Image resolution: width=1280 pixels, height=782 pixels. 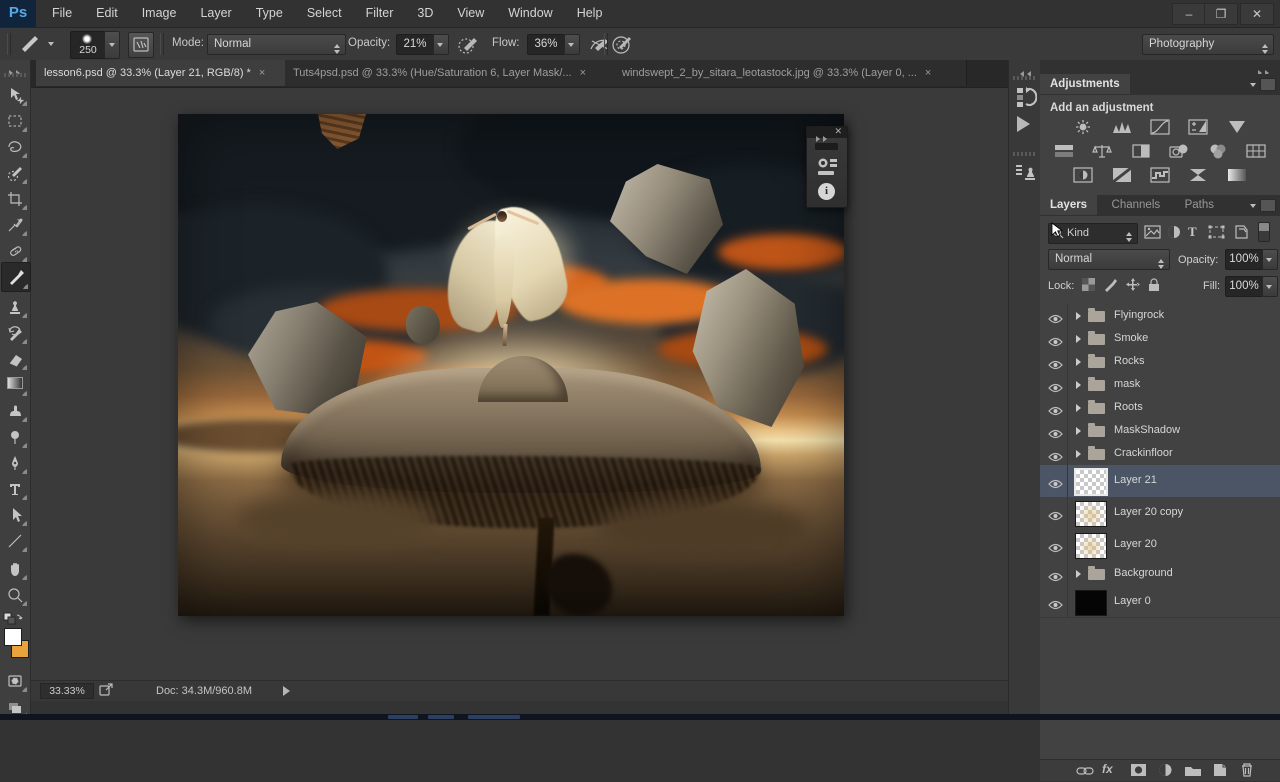 I want to click on options-grip, so click(x=9, y=44).